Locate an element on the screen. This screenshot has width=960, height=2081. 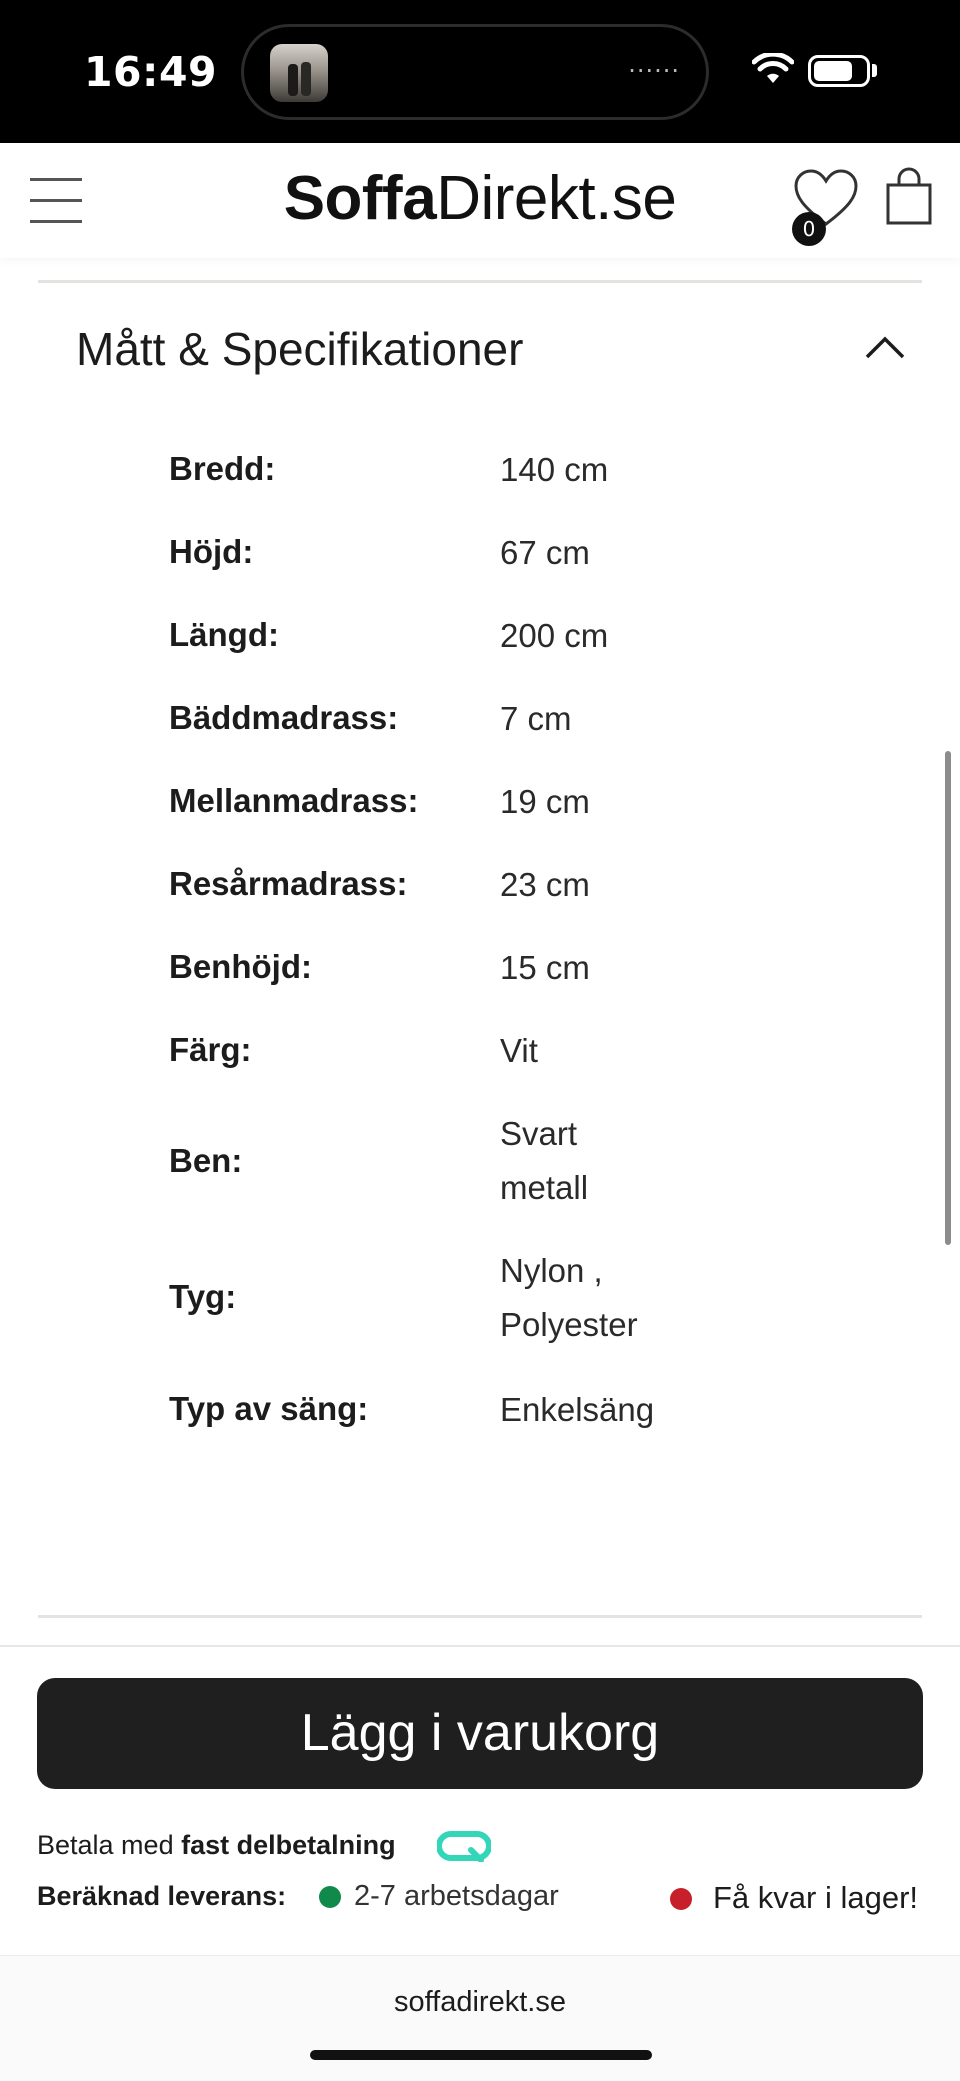
spec-value: 67 cm is located at coordinates (545, 552).